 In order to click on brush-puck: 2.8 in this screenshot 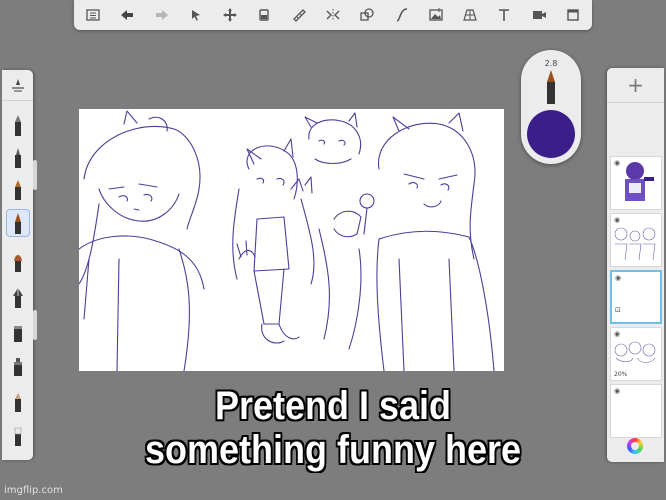, I will do `click(551, 107)`.